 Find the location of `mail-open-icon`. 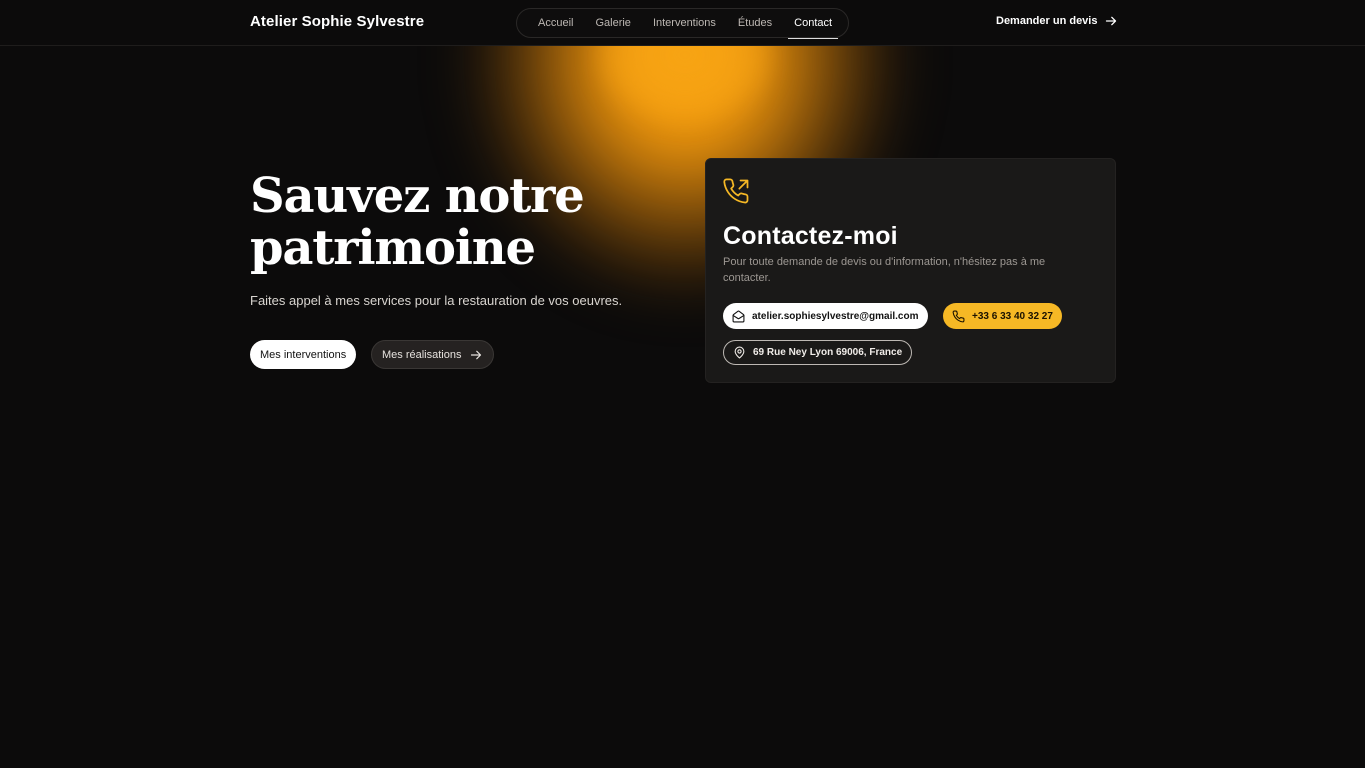

mail-open-icon is located at coordinates (738, 316).